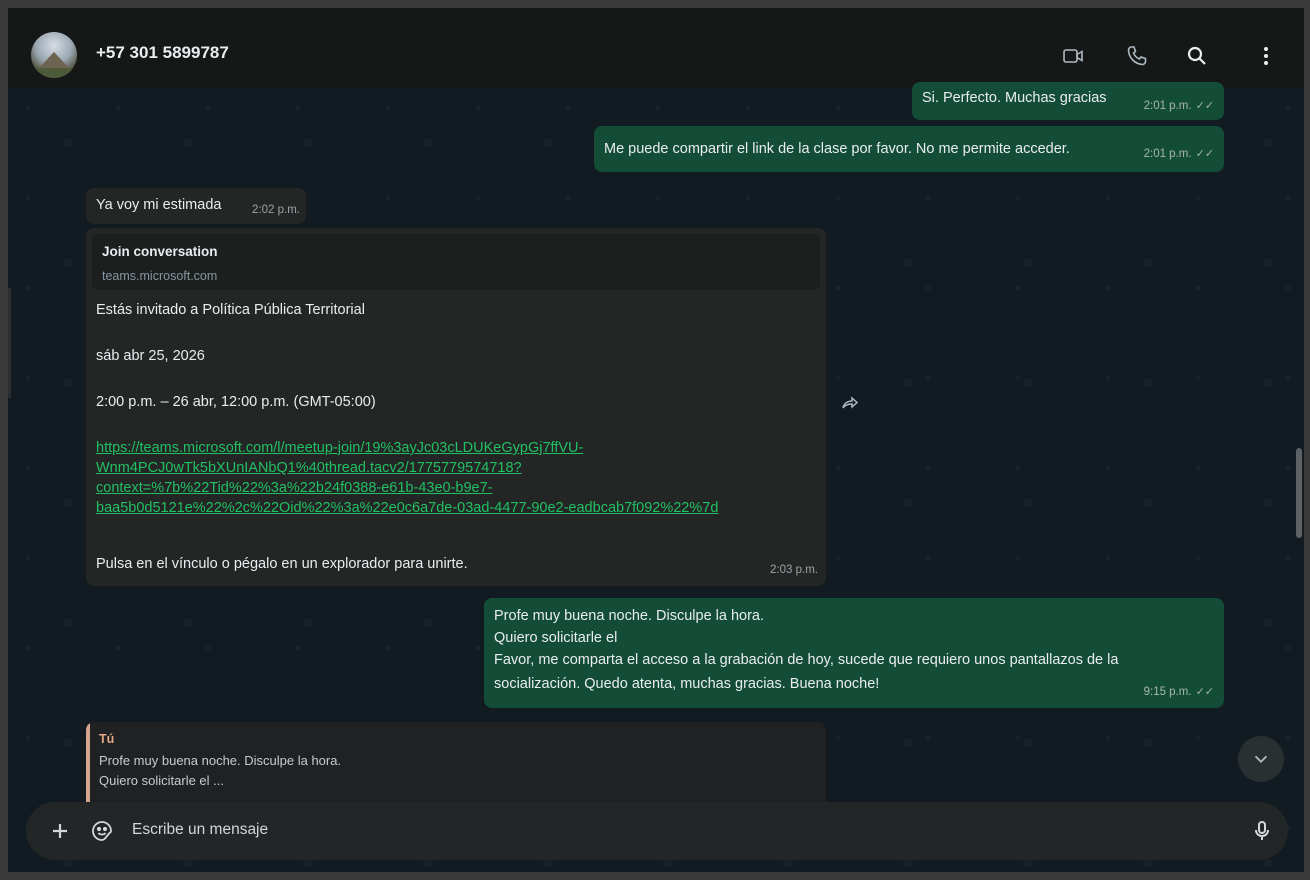  Describe the element at coordinates (54, 55) in the screenshot. I see `contact-avatar` at that location.